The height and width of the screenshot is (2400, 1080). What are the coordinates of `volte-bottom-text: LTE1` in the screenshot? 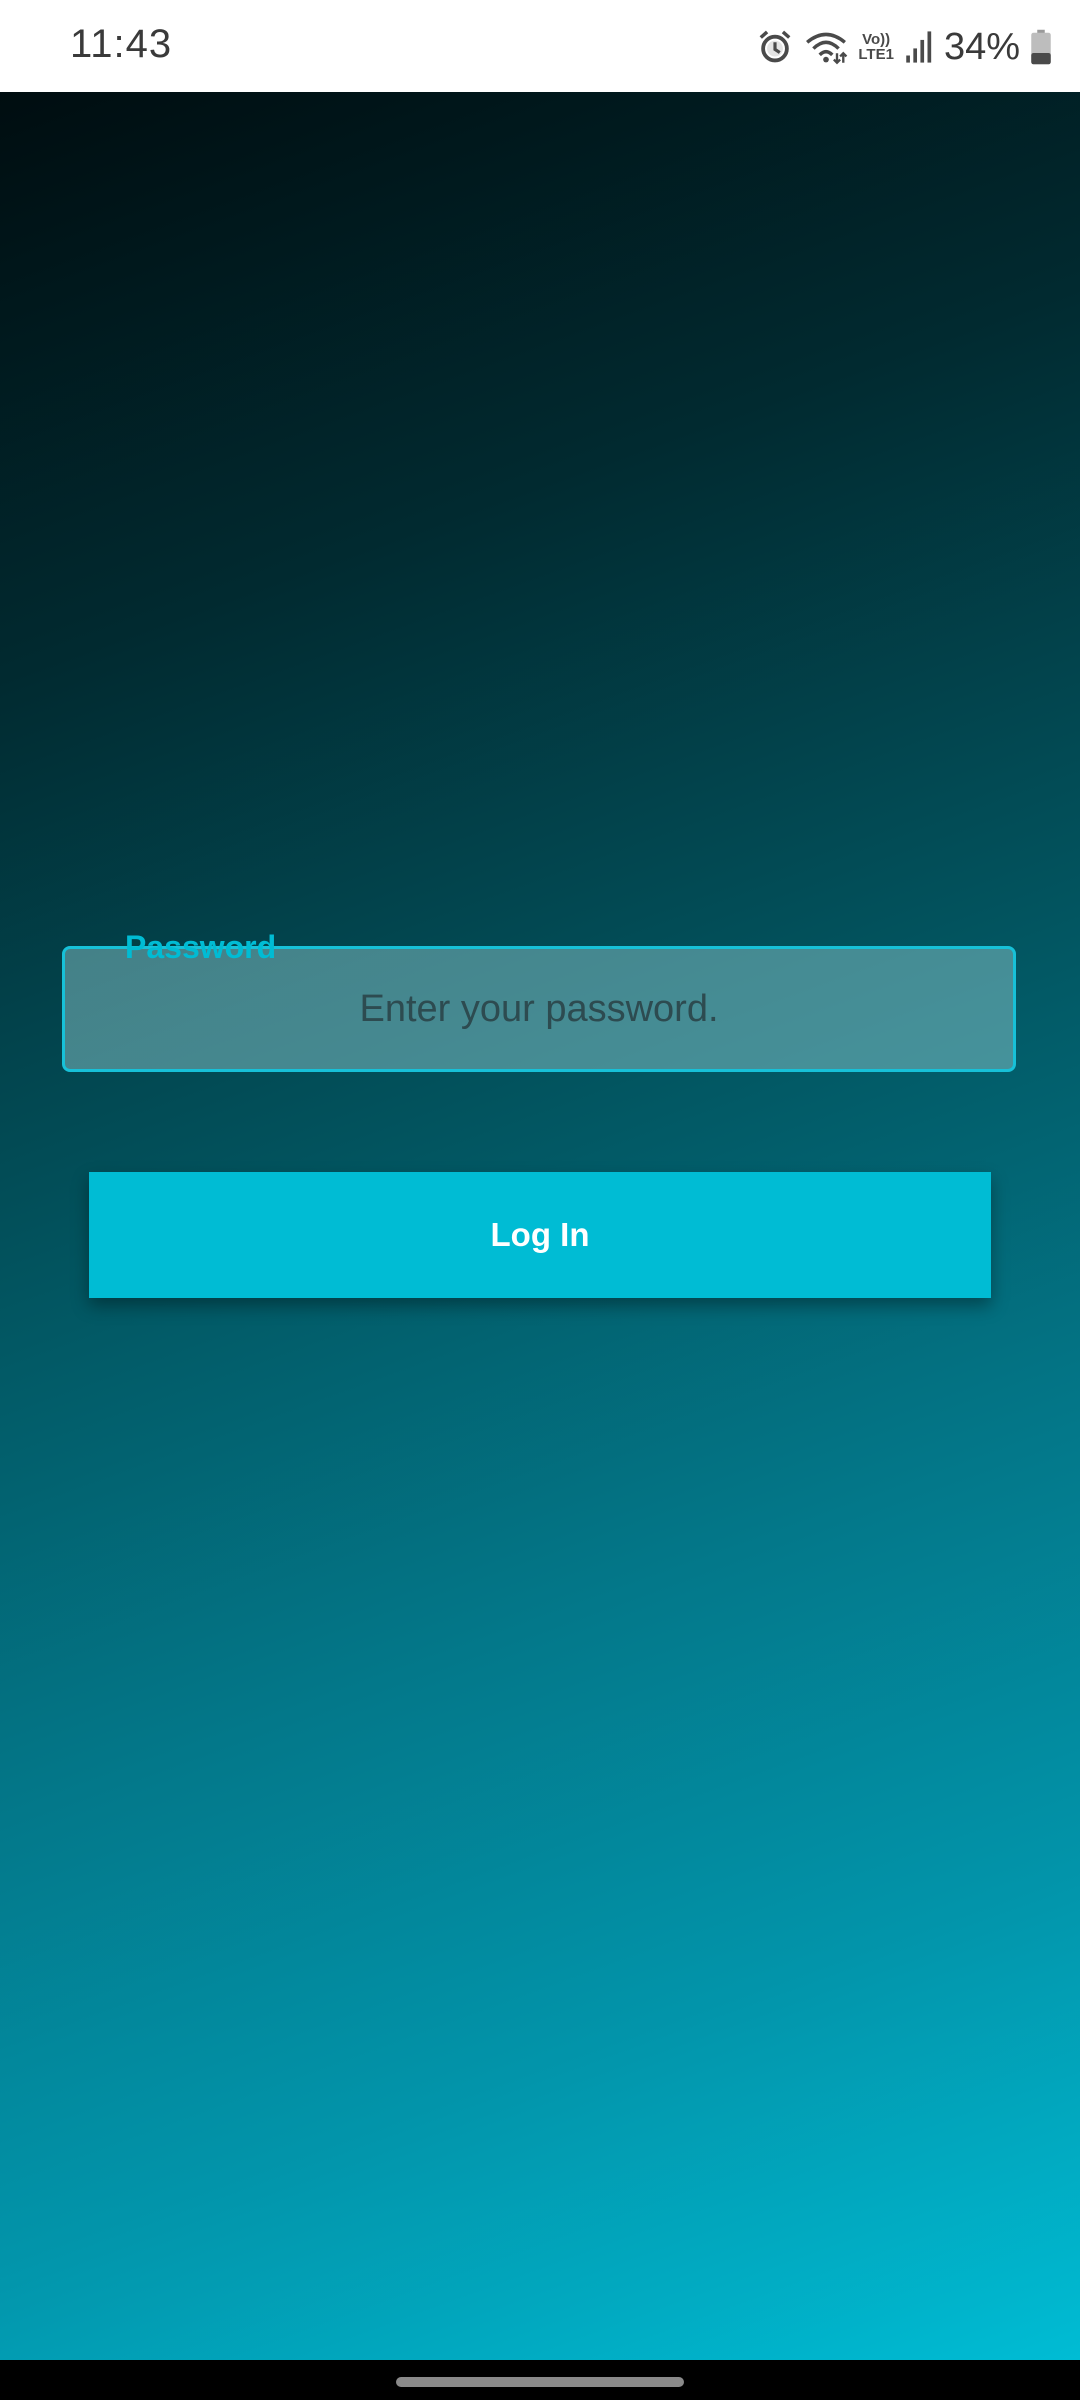 It's located at (876, 54).